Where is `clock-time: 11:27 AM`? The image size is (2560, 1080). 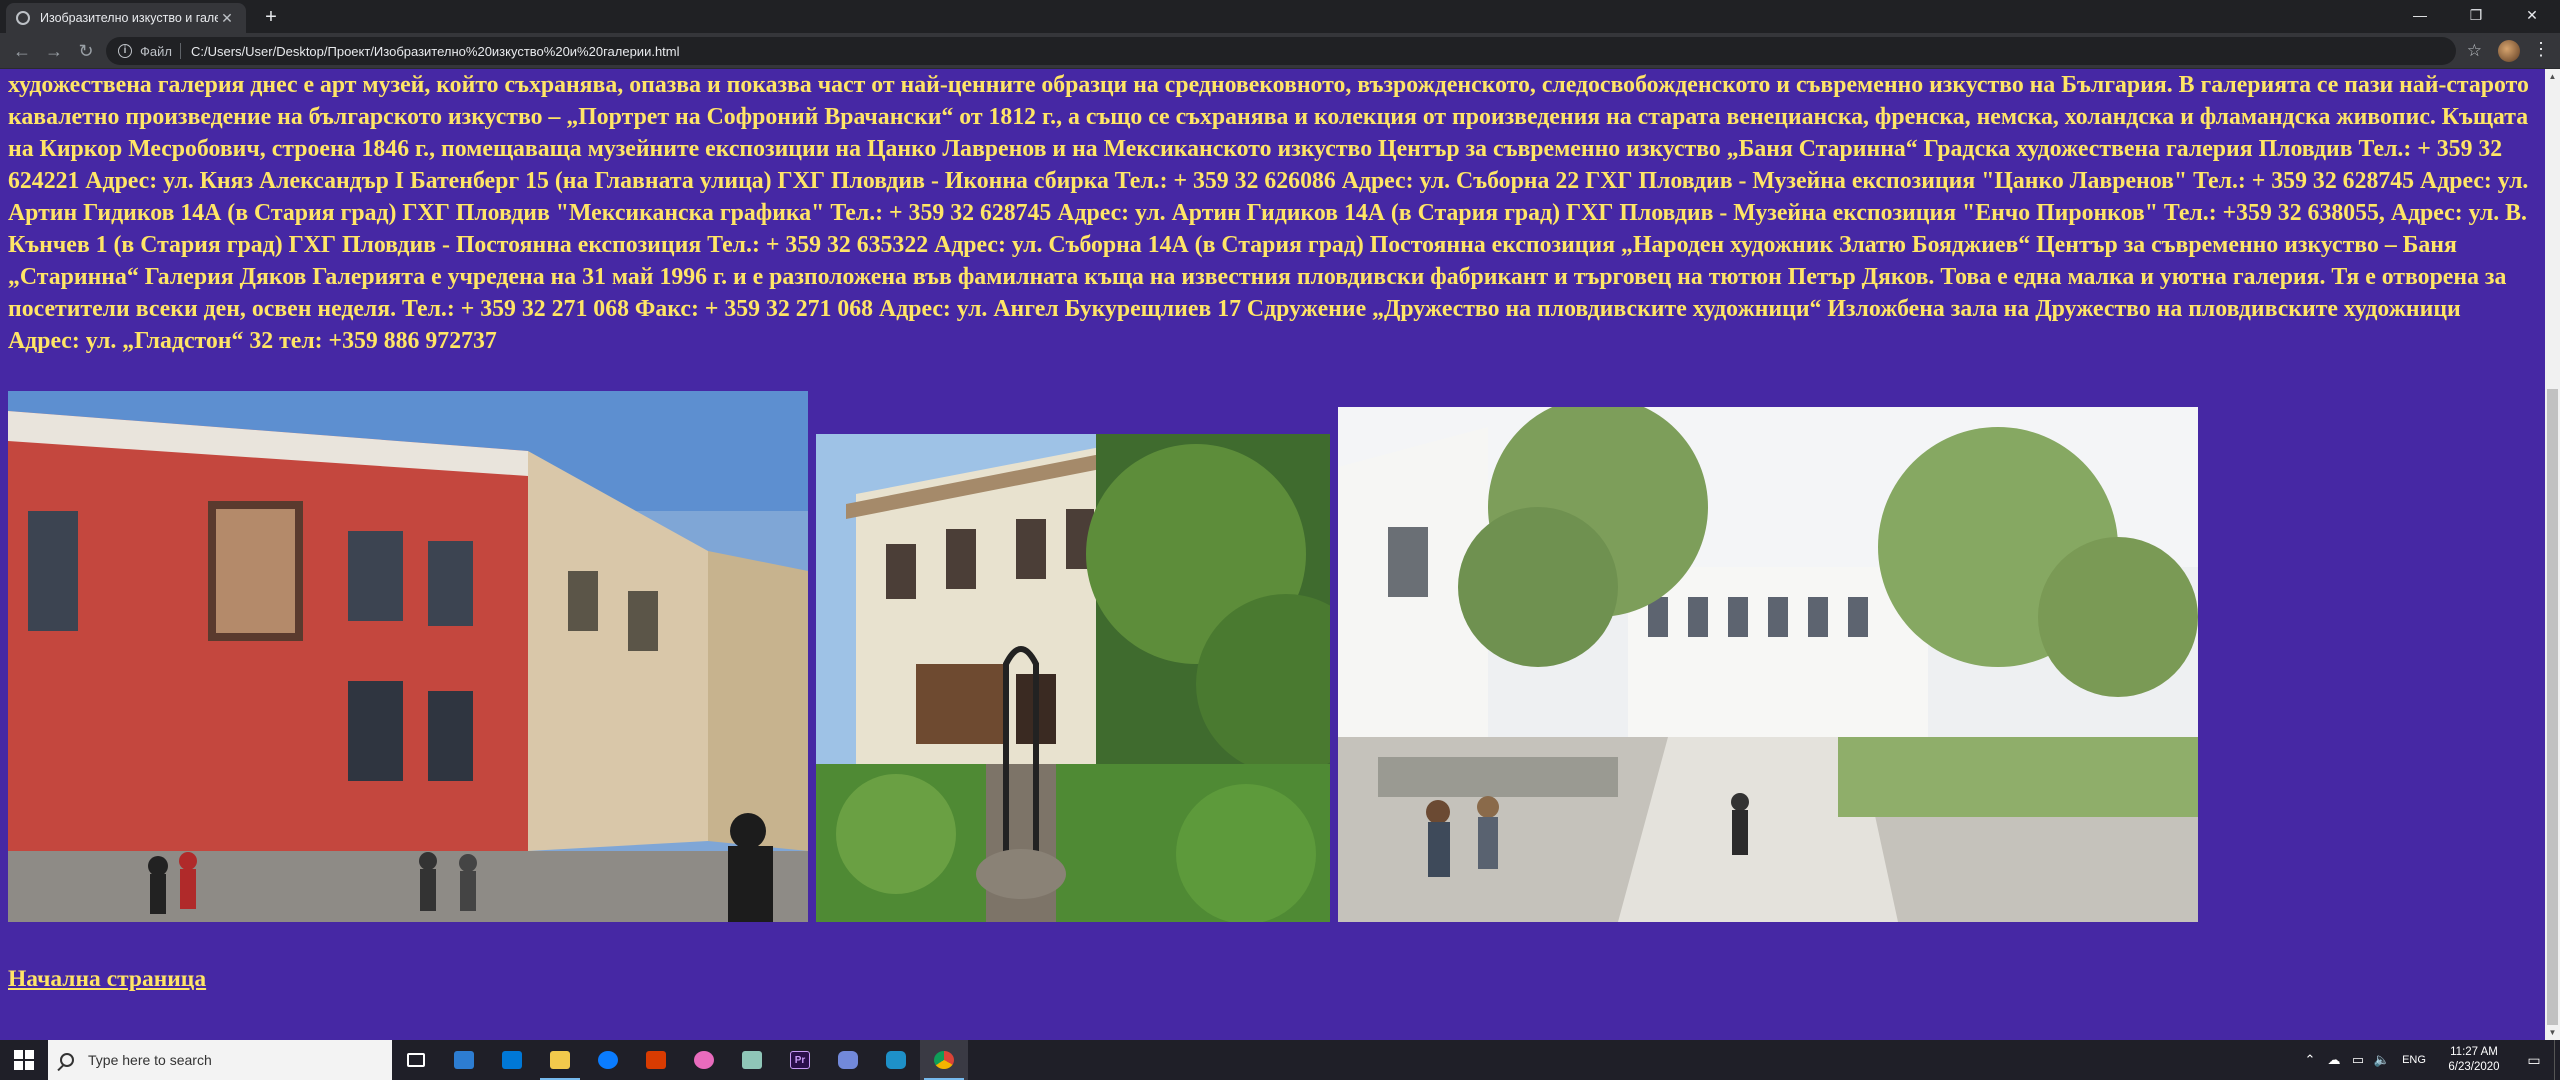
clock-time: 11:27 AM is located at coordinates (2474, 1052).